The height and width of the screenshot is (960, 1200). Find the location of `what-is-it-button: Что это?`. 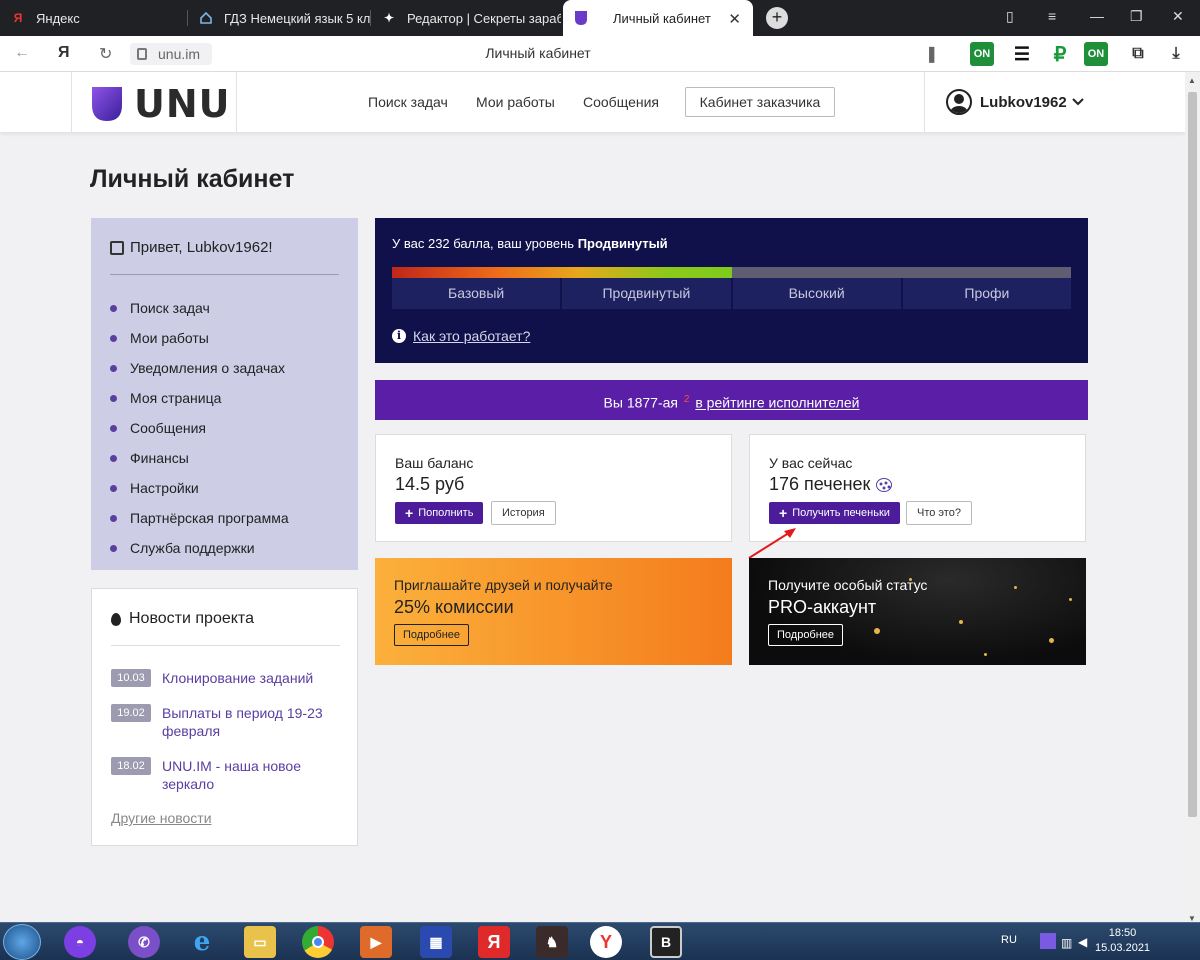

what-is-it-button: Что это? is located at coordinates (939, 513).